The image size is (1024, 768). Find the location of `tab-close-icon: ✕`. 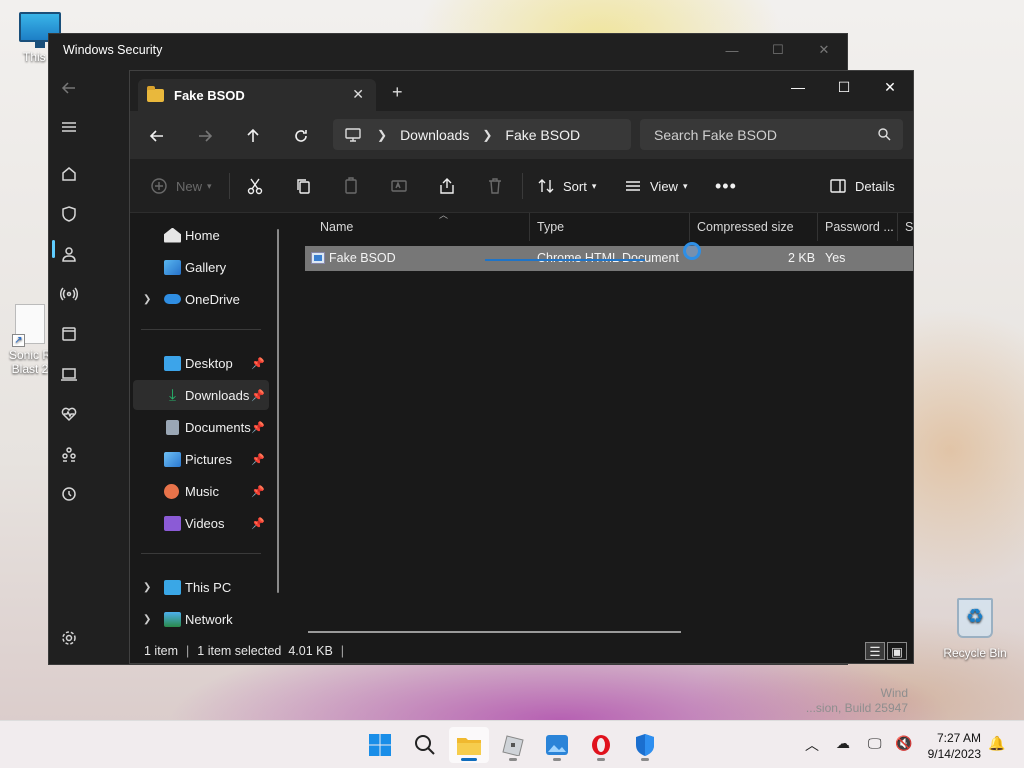

tab-close-icon: ✕ is located at coordinates (358, 94).